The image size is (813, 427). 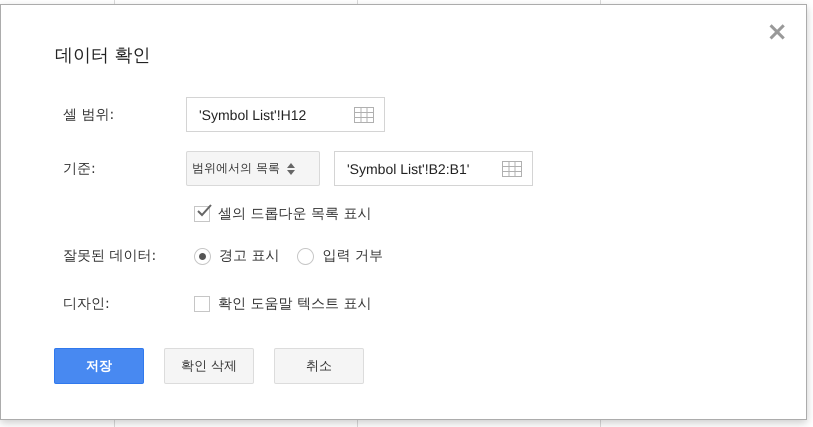 What do you see at coordinates (209, 366) in the screenshot?
I see `dialog-button: 확인 삭제` at bounding box center [209, 366].